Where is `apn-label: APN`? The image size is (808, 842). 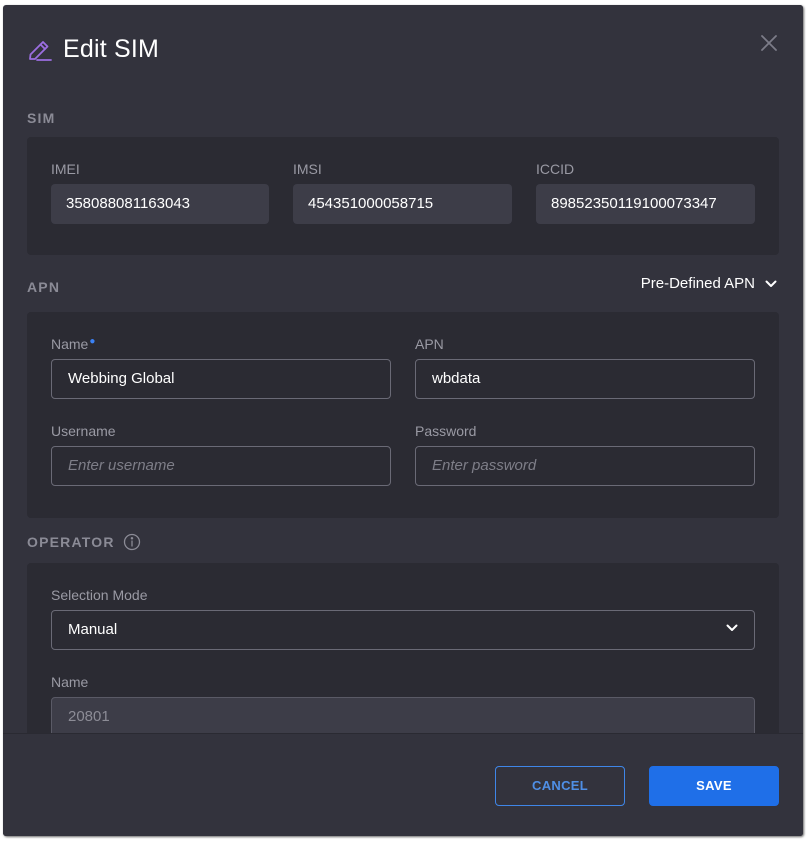 apn-label: APN is located at coordinates (429, 344).